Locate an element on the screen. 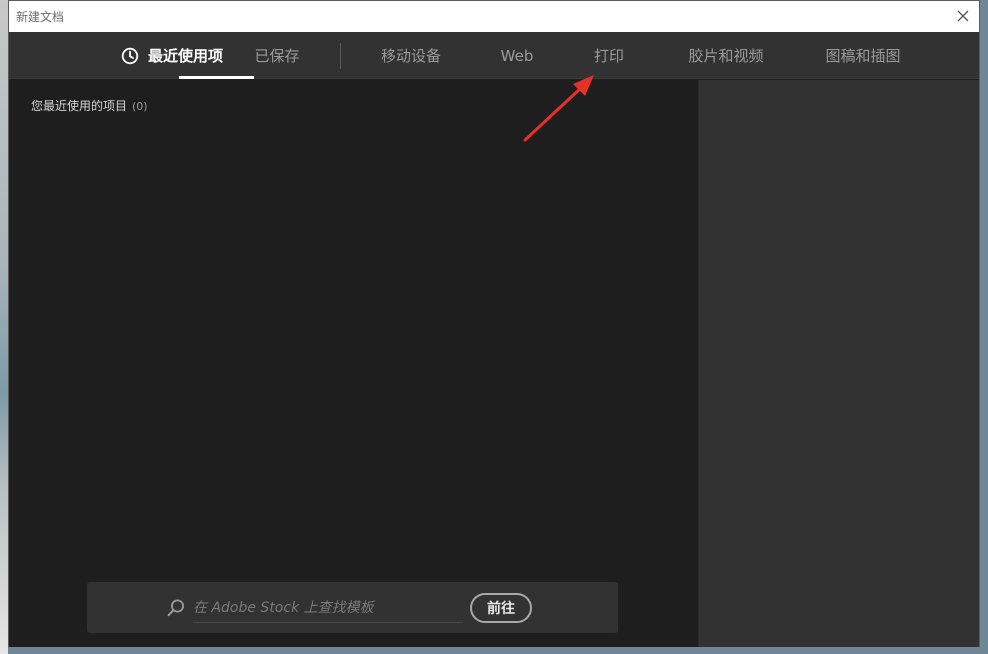 Image resolution: width=988 pixels, height=654 pixels. window-title: 新建文档 is located at coordinates (40, 17).